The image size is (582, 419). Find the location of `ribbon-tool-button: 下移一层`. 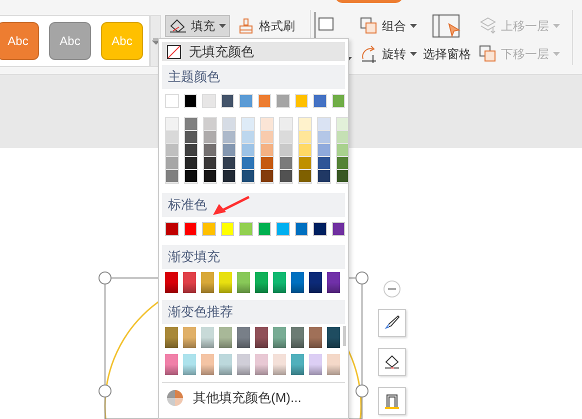

ribbon-tool-button: 下移一层 is located at coordinates (519, 54).